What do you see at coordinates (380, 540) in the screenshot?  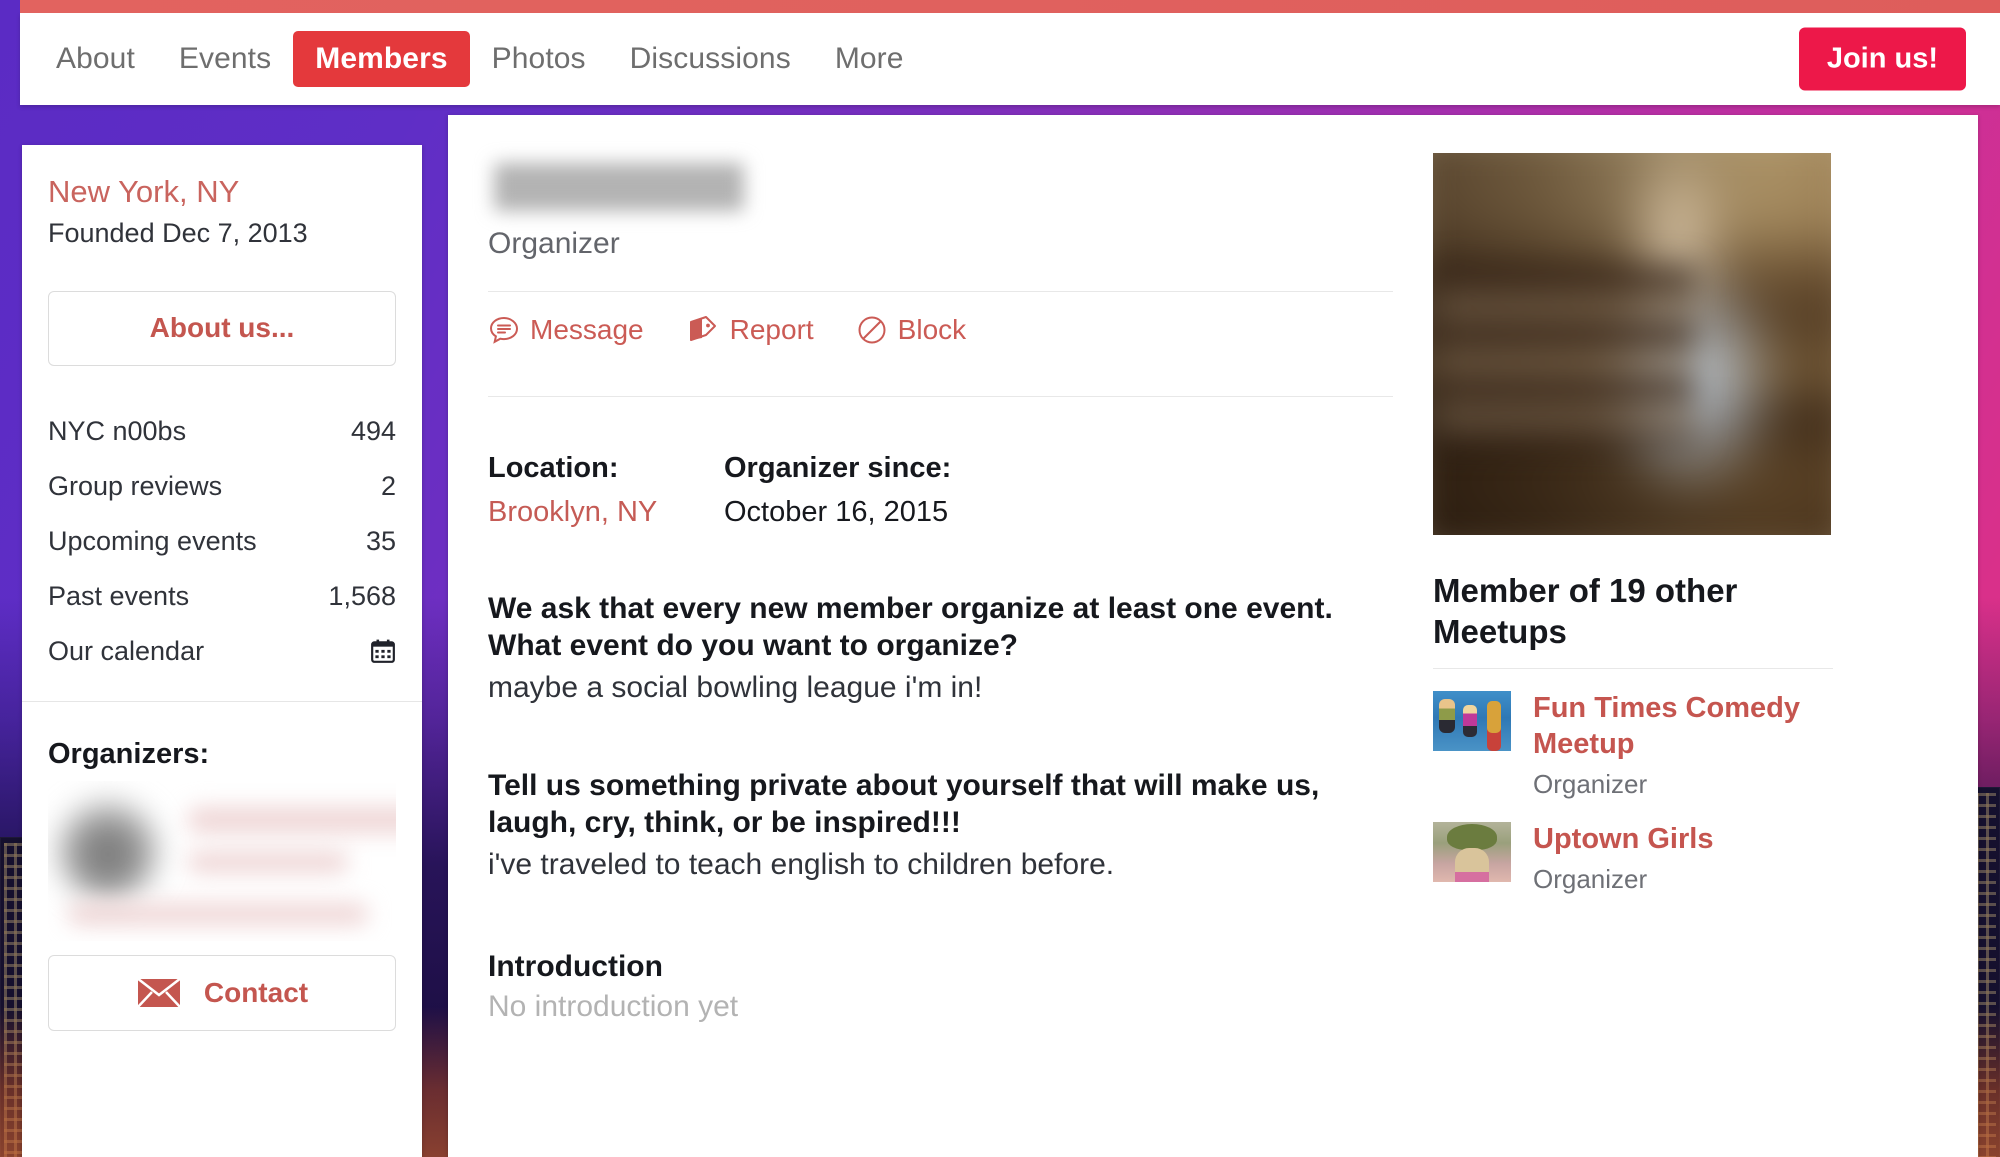 I see `stat-value: 35` at bounding box center [380, 540].